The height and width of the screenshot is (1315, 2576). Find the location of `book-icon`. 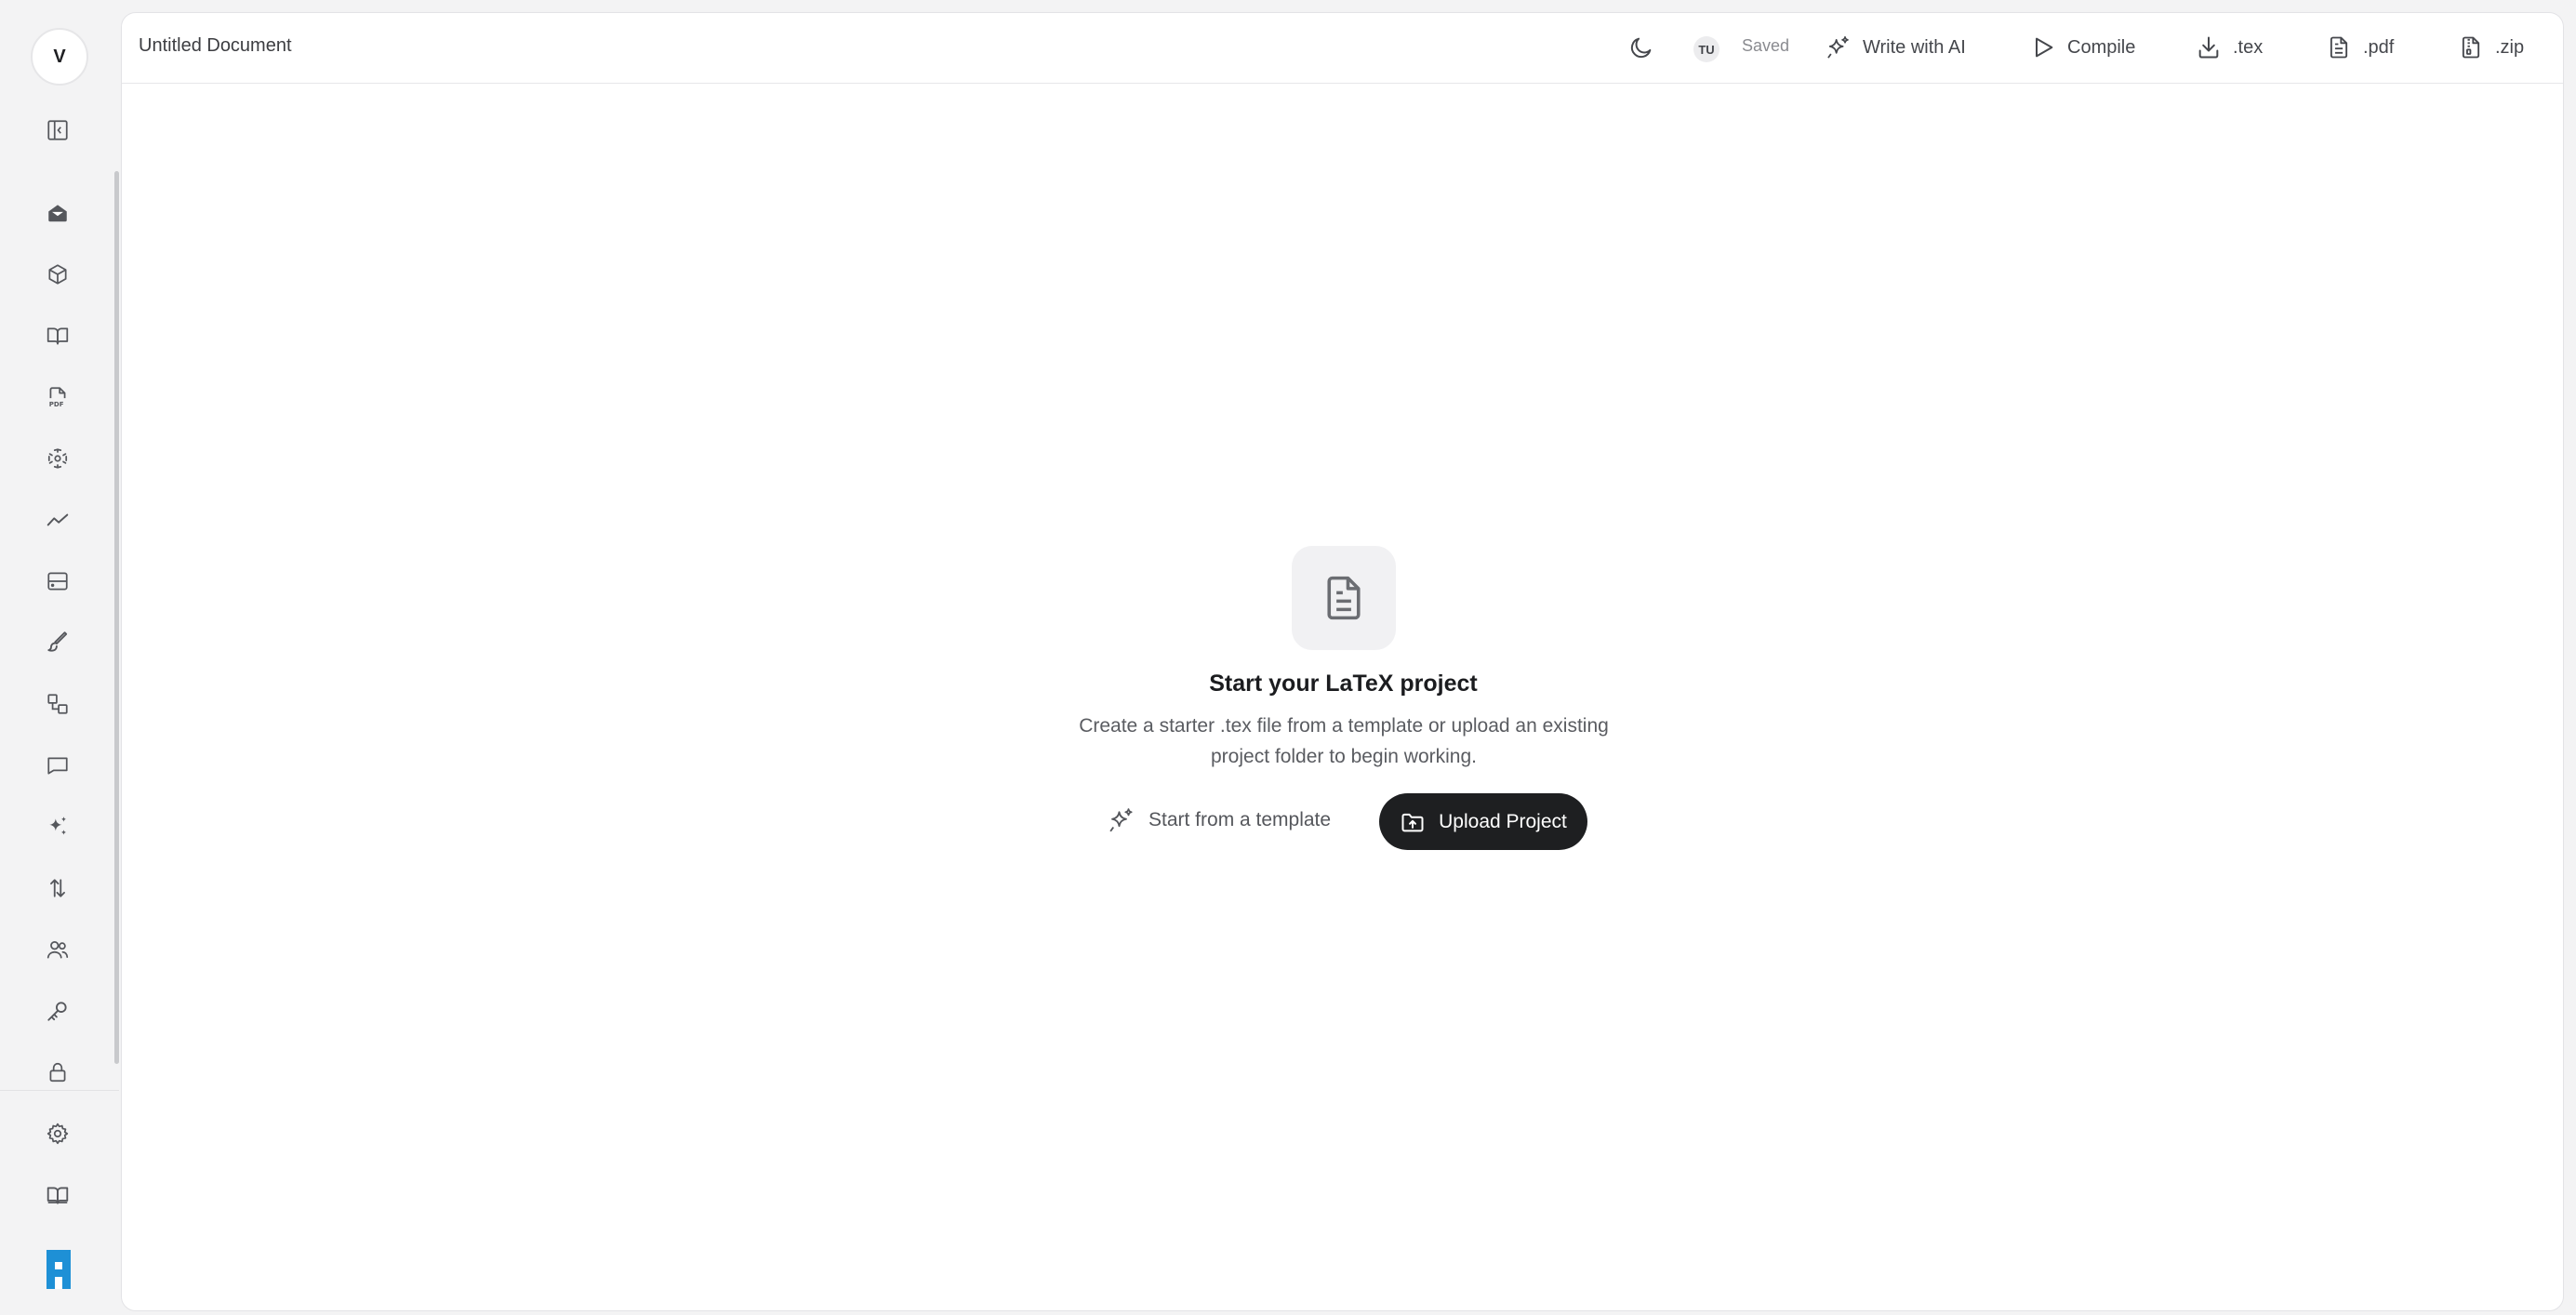

book-icon is located at coordinates (57, 1195).